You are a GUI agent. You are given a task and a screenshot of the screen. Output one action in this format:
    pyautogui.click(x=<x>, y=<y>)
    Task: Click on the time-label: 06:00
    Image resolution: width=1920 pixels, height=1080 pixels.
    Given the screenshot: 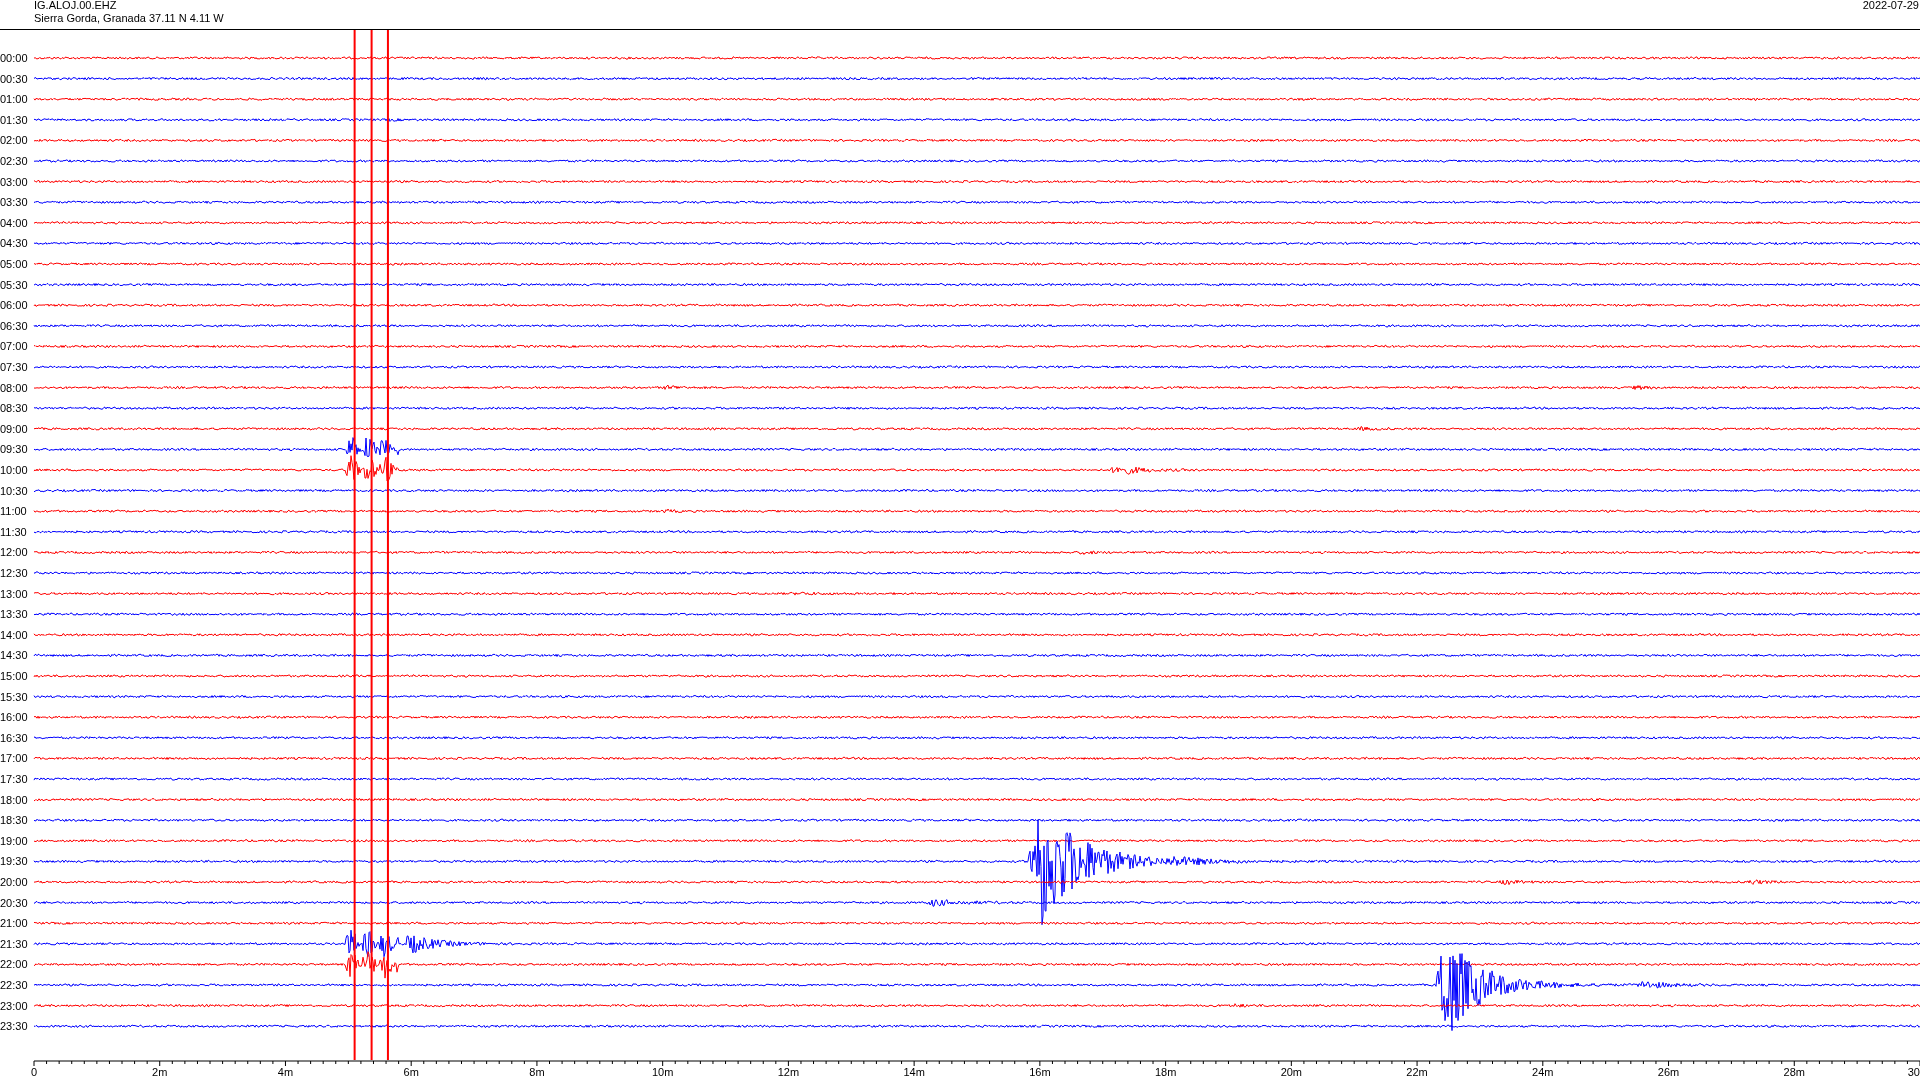 What is the action you would take?
    pyautogui.click(x=14, y=305)
    